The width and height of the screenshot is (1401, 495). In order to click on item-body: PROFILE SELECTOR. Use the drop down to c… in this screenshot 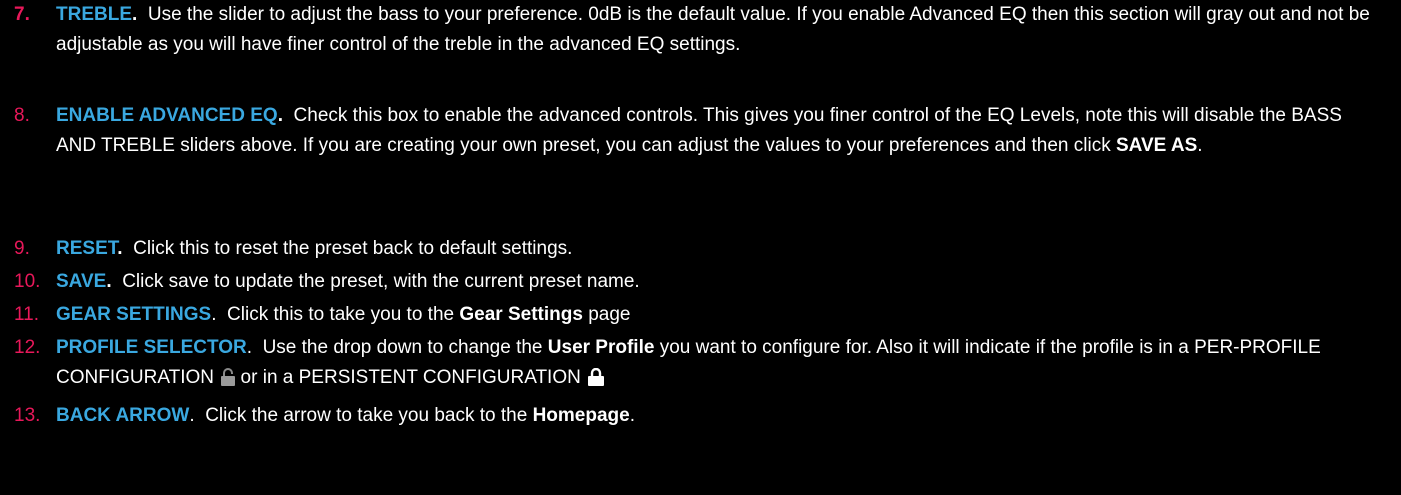, I will do `click(723, 364)`.